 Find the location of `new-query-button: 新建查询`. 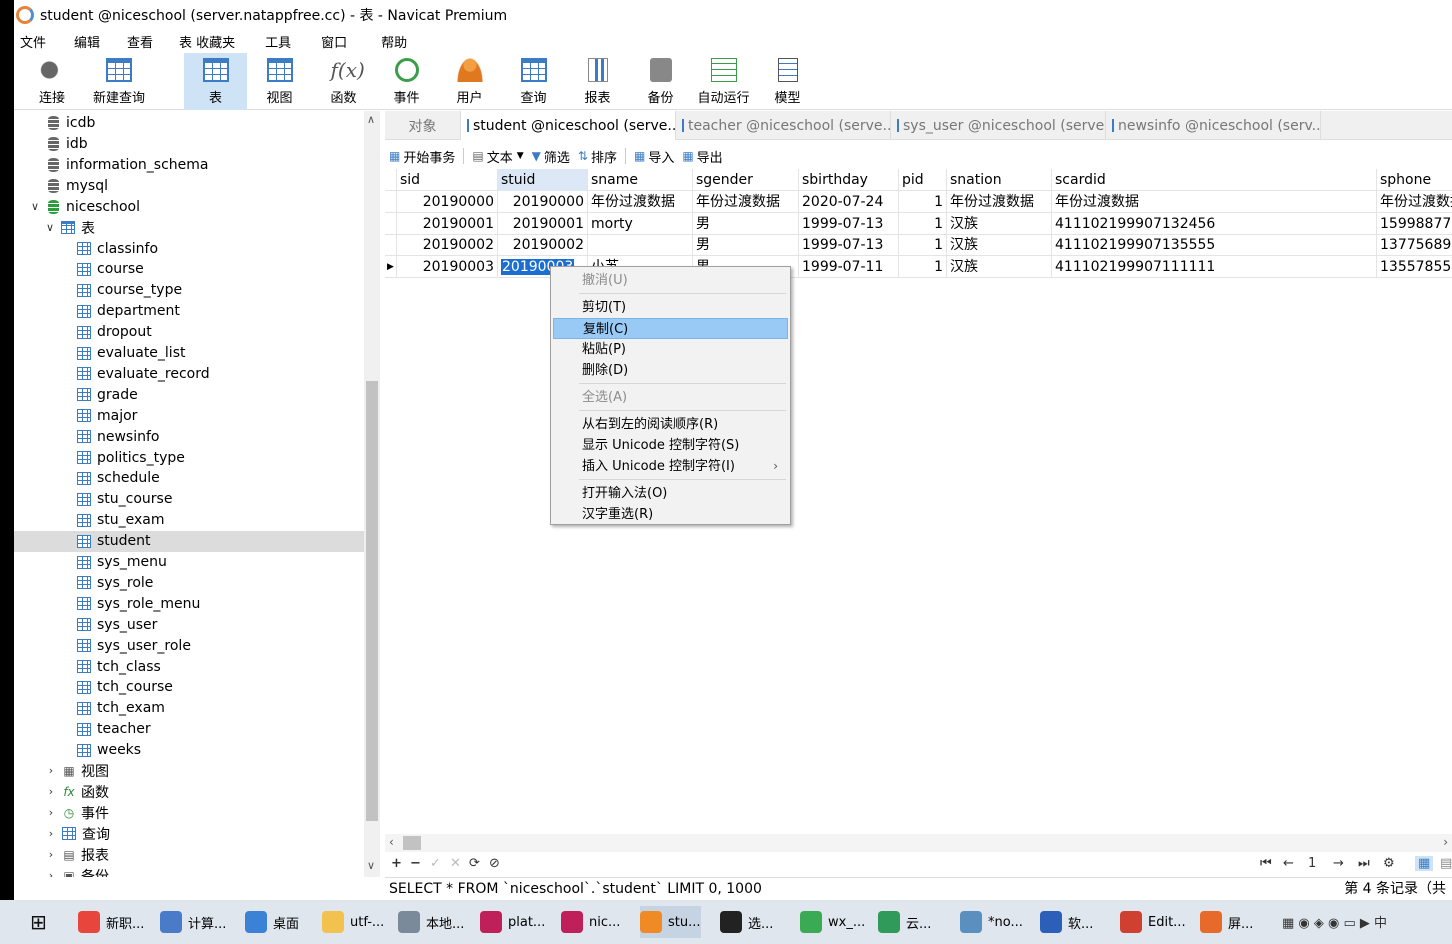

new-query-button: 新建查询 is located at coordinates (119, 81).